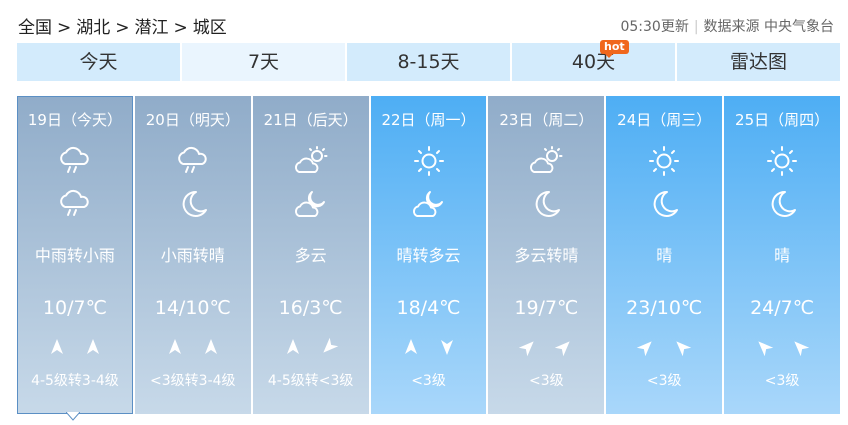  Describe the element at coordinates (428, 120) in the screenshot. I see `forecast-date: 22日（周一）` at that location.